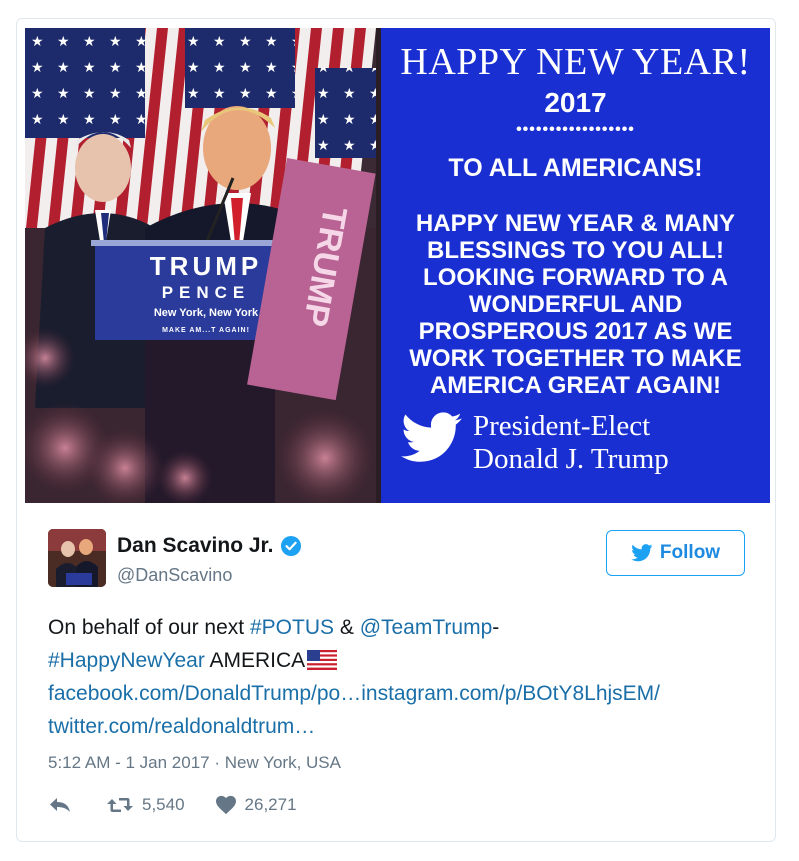 This screenshot has height=861, width=799. Describe the element at coordinates (163, 804) in the screenshot. I see `retweet-count: 5,540` at that location.